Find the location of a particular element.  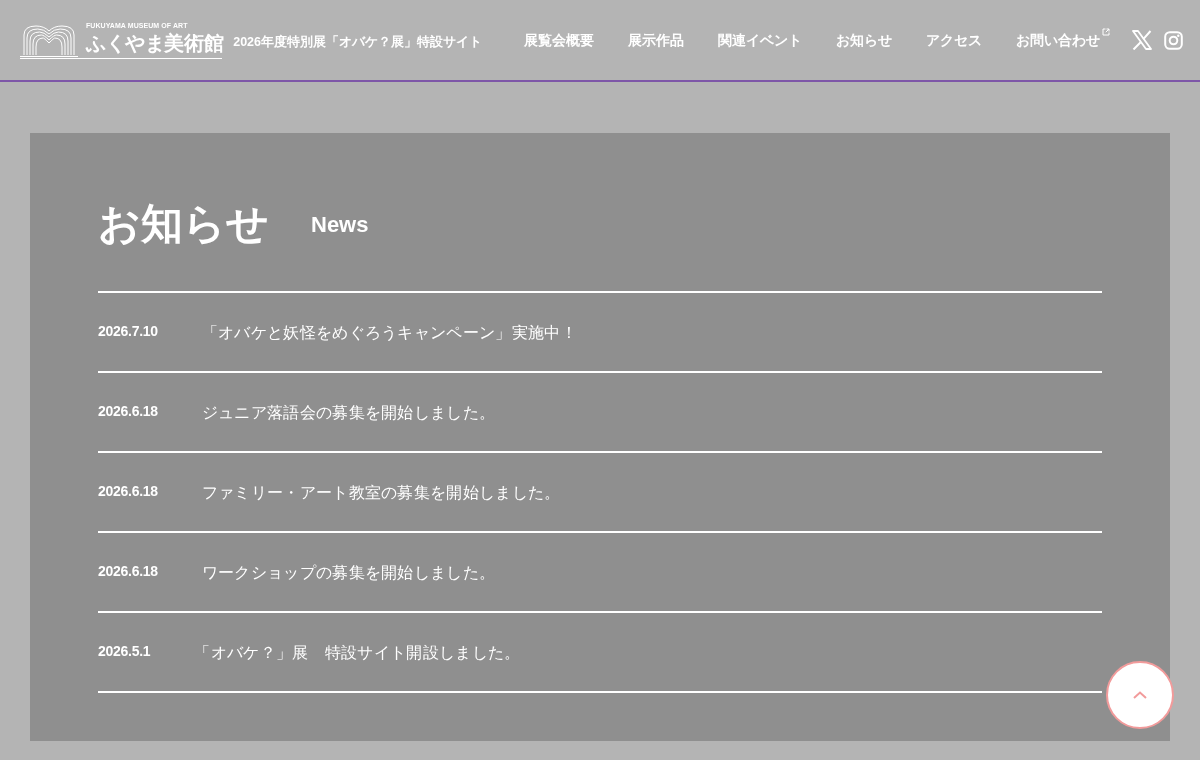

news-item: 2026.6.18 ジュニア落語会の募集を開始しました。 is located at coordinates (600, 413).